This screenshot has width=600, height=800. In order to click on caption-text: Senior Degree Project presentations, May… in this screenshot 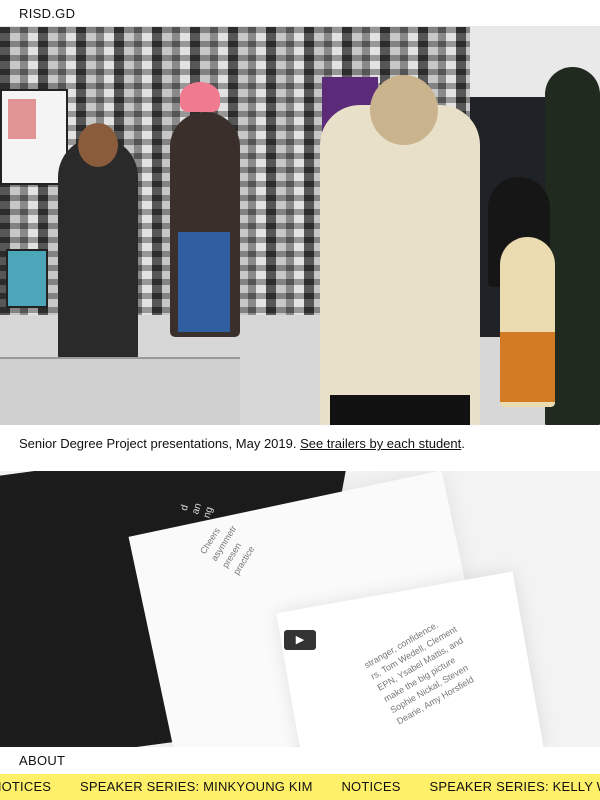, I will do `click(160, 443)`.